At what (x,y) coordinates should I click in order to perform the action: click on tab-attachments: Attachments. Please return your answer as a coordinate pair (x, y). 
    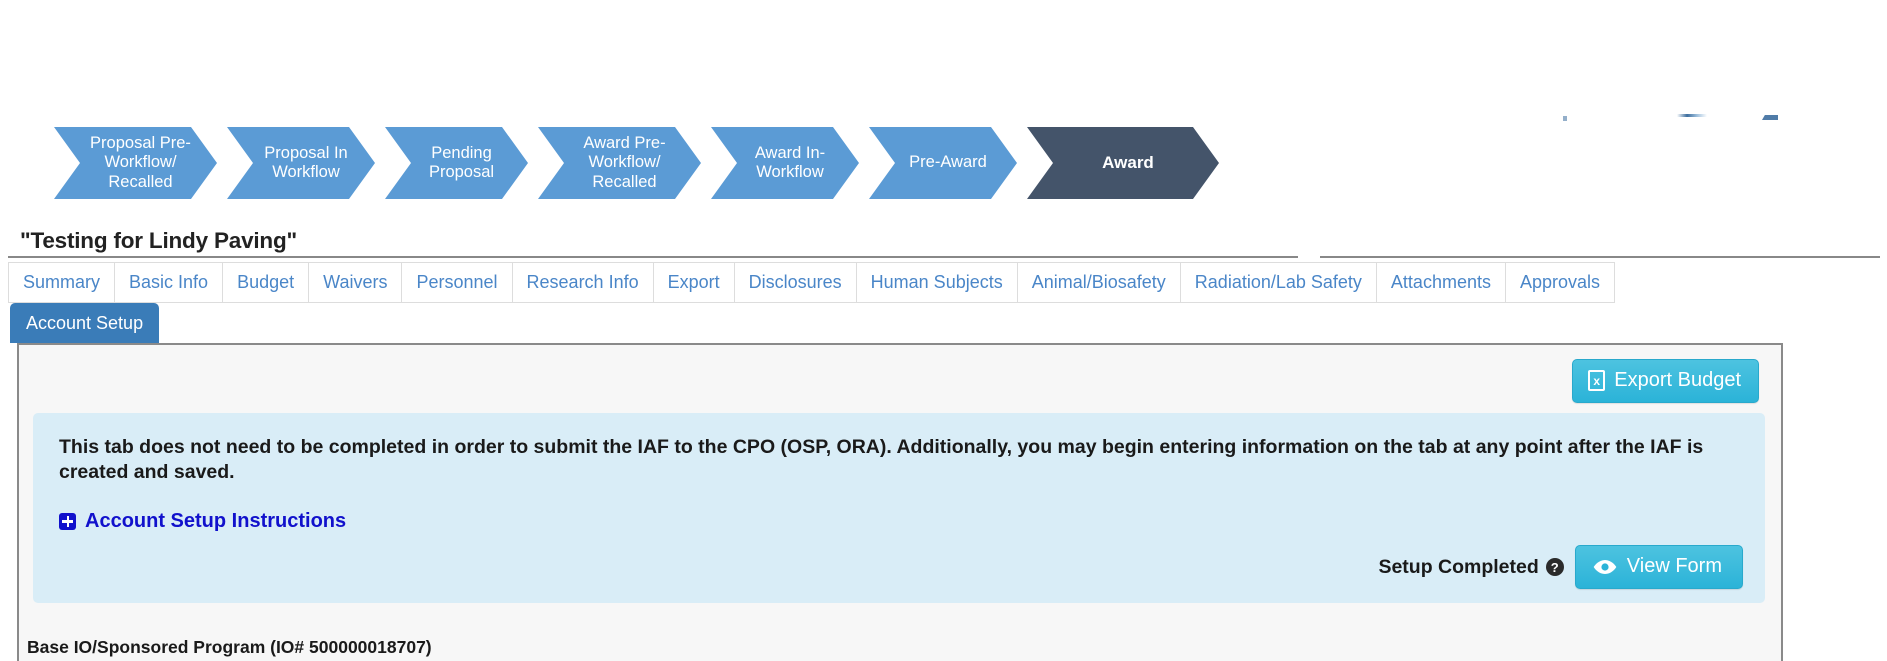
    Looking at the image, I should click on (1441, 282).